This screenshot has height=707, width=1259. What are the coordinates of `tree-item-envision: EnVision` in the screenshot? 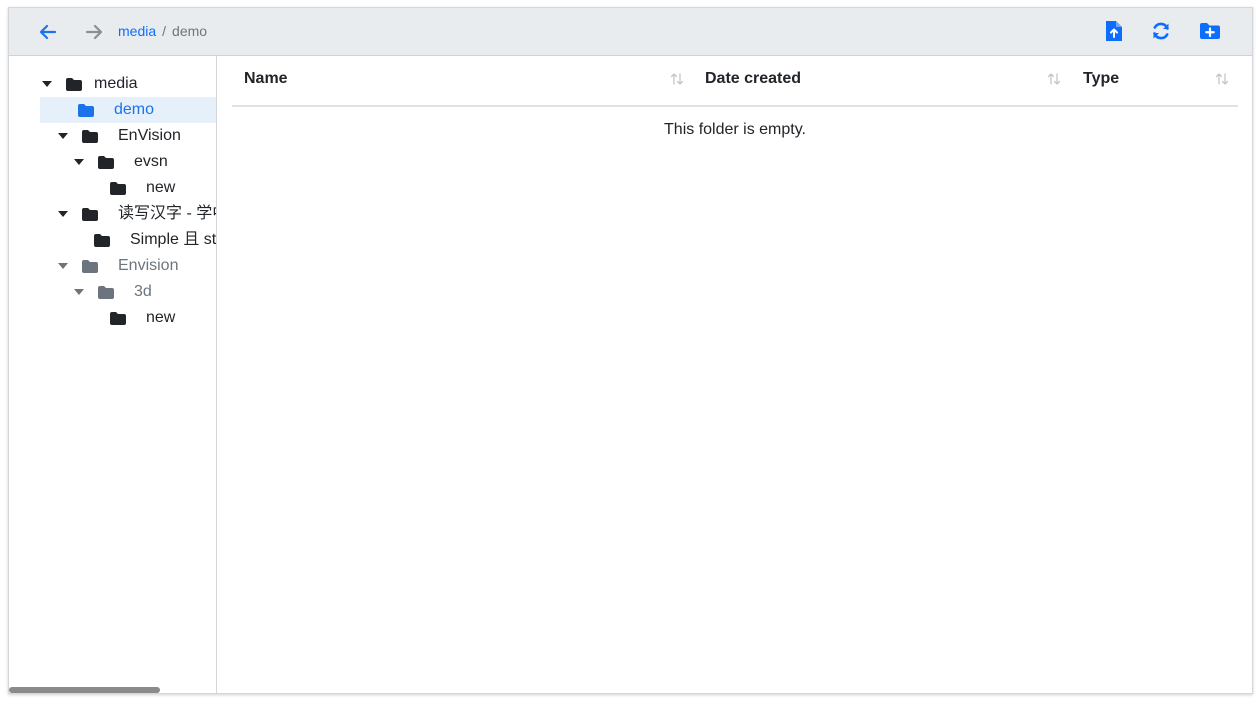 It's located at (136, 136).